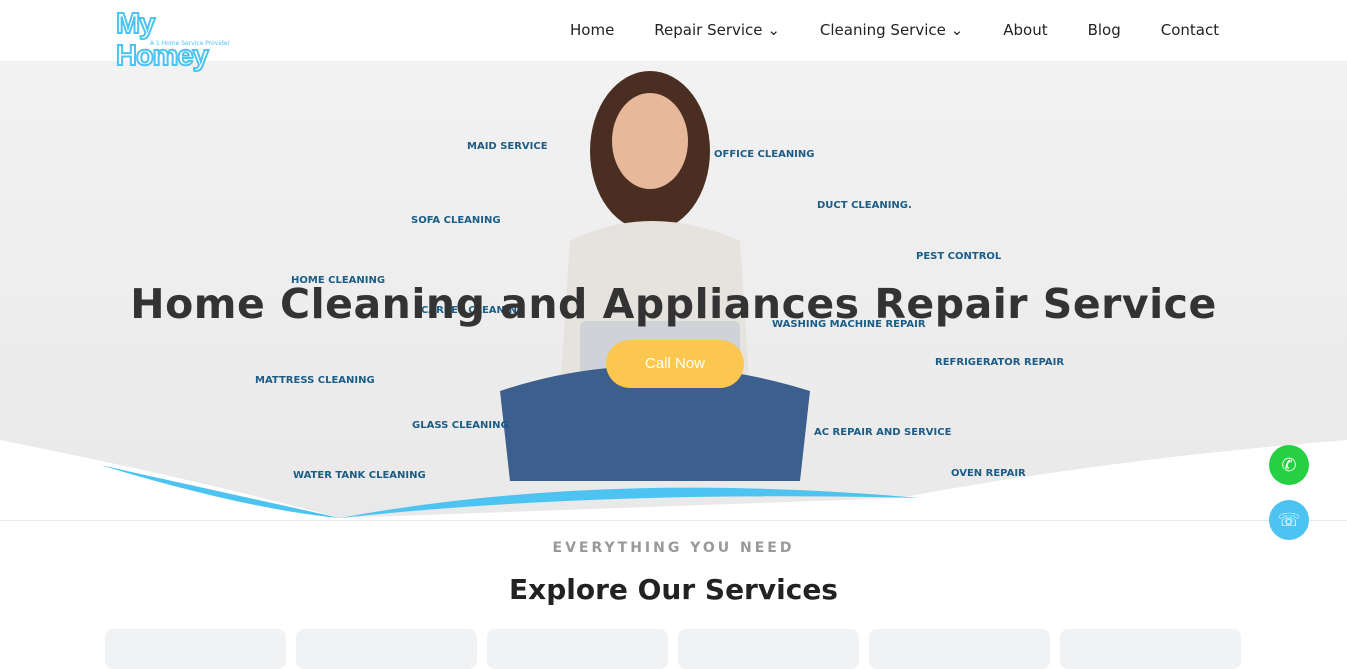 The image size is (1347, 669). Describe the element at coordinates (1000, 362) in the screenshot. I see `service-label: REFRIGERATOR REPAIR` at that location.